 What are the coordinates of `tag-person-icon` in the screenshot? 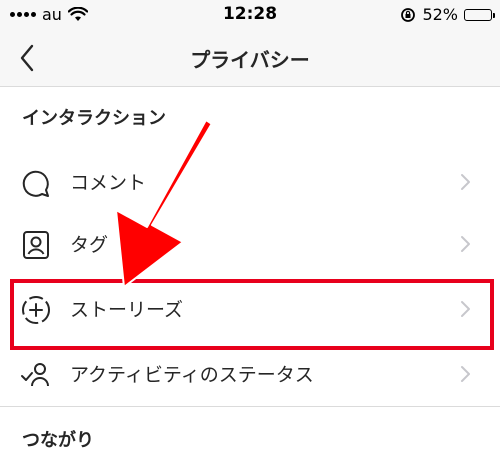 It's located at (36, 245).